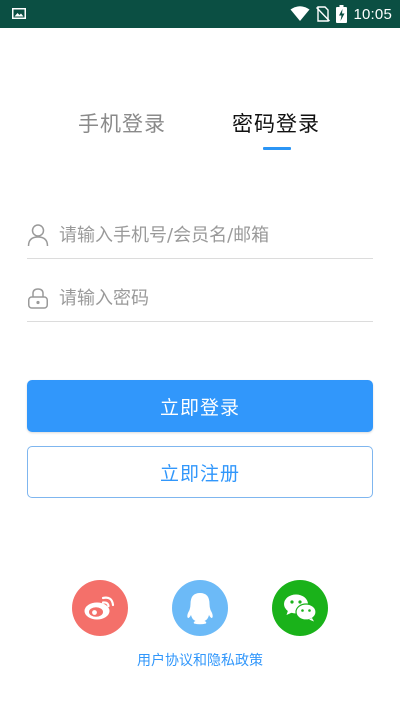 The width and height of the screenshot is (400, 711). I want to click on login-button: 立即登录, so click(200, 406).